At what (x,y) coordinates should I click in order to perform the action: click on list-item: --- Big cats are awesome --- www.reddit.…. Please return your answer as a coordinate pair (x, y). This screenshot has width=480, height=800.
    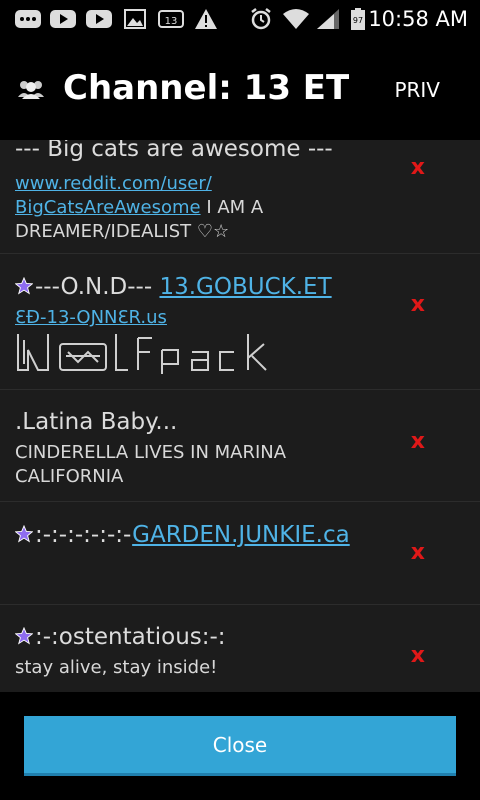
    Looking at the image, I should click on (240, 197).